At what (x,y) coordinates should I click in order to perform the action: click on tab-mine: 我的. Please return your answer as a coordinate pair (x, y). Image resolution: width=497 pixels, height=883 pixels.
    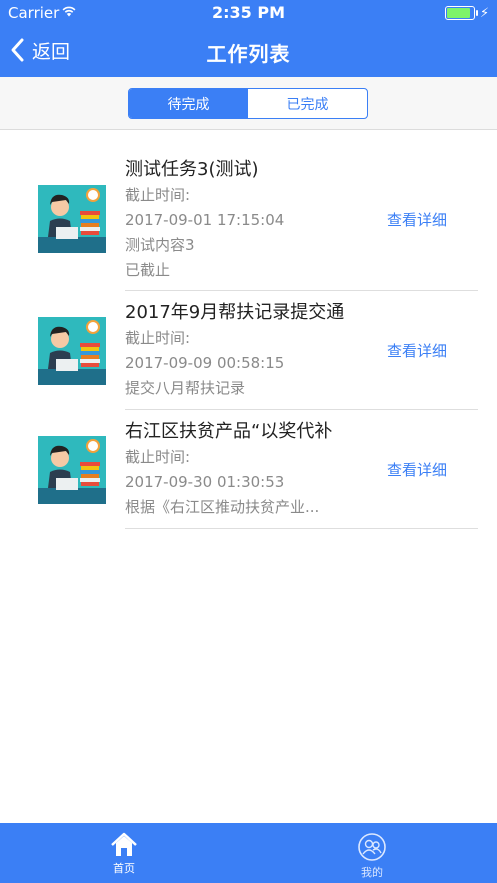
    Looking at the image, I should click on (372, 853).